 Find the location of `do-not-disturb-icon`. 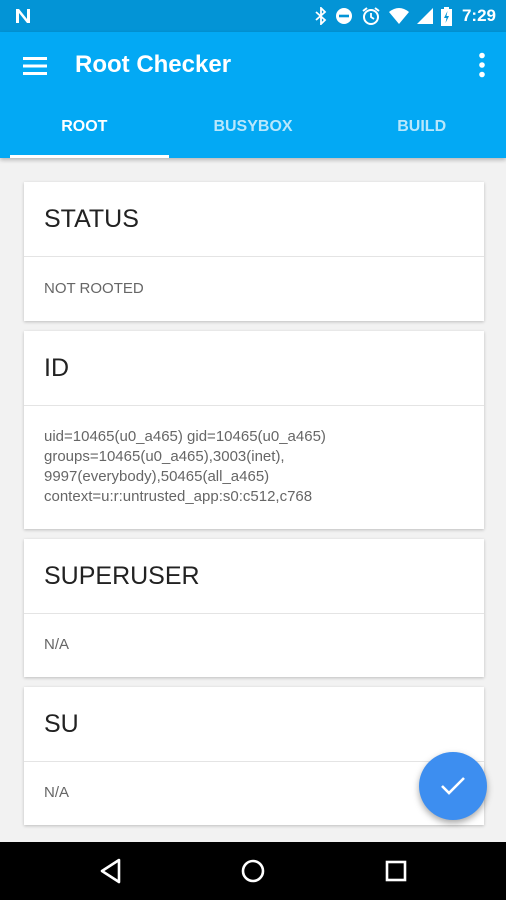

do-not-disturb-icon is located at coordinates (343, 16).